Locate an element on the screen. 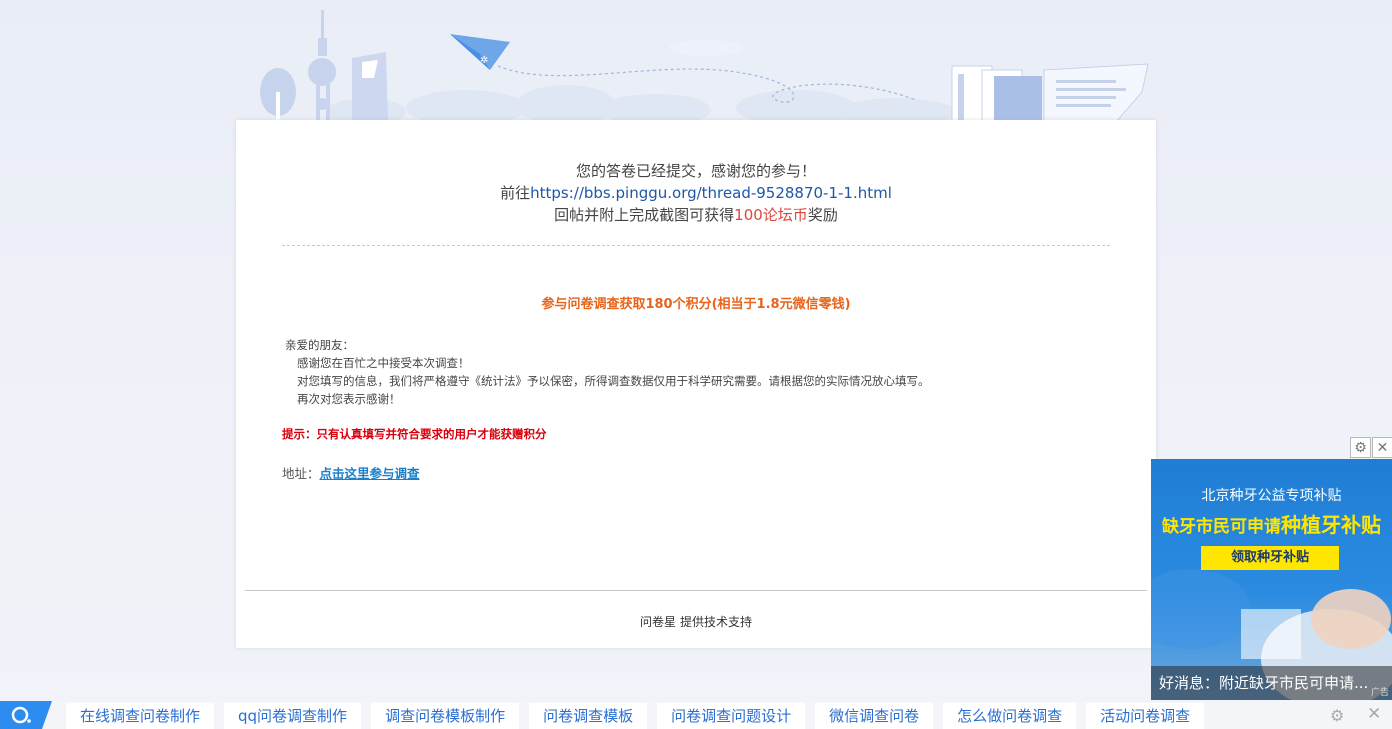  dashed-divider is located at coordinates (696, 245).